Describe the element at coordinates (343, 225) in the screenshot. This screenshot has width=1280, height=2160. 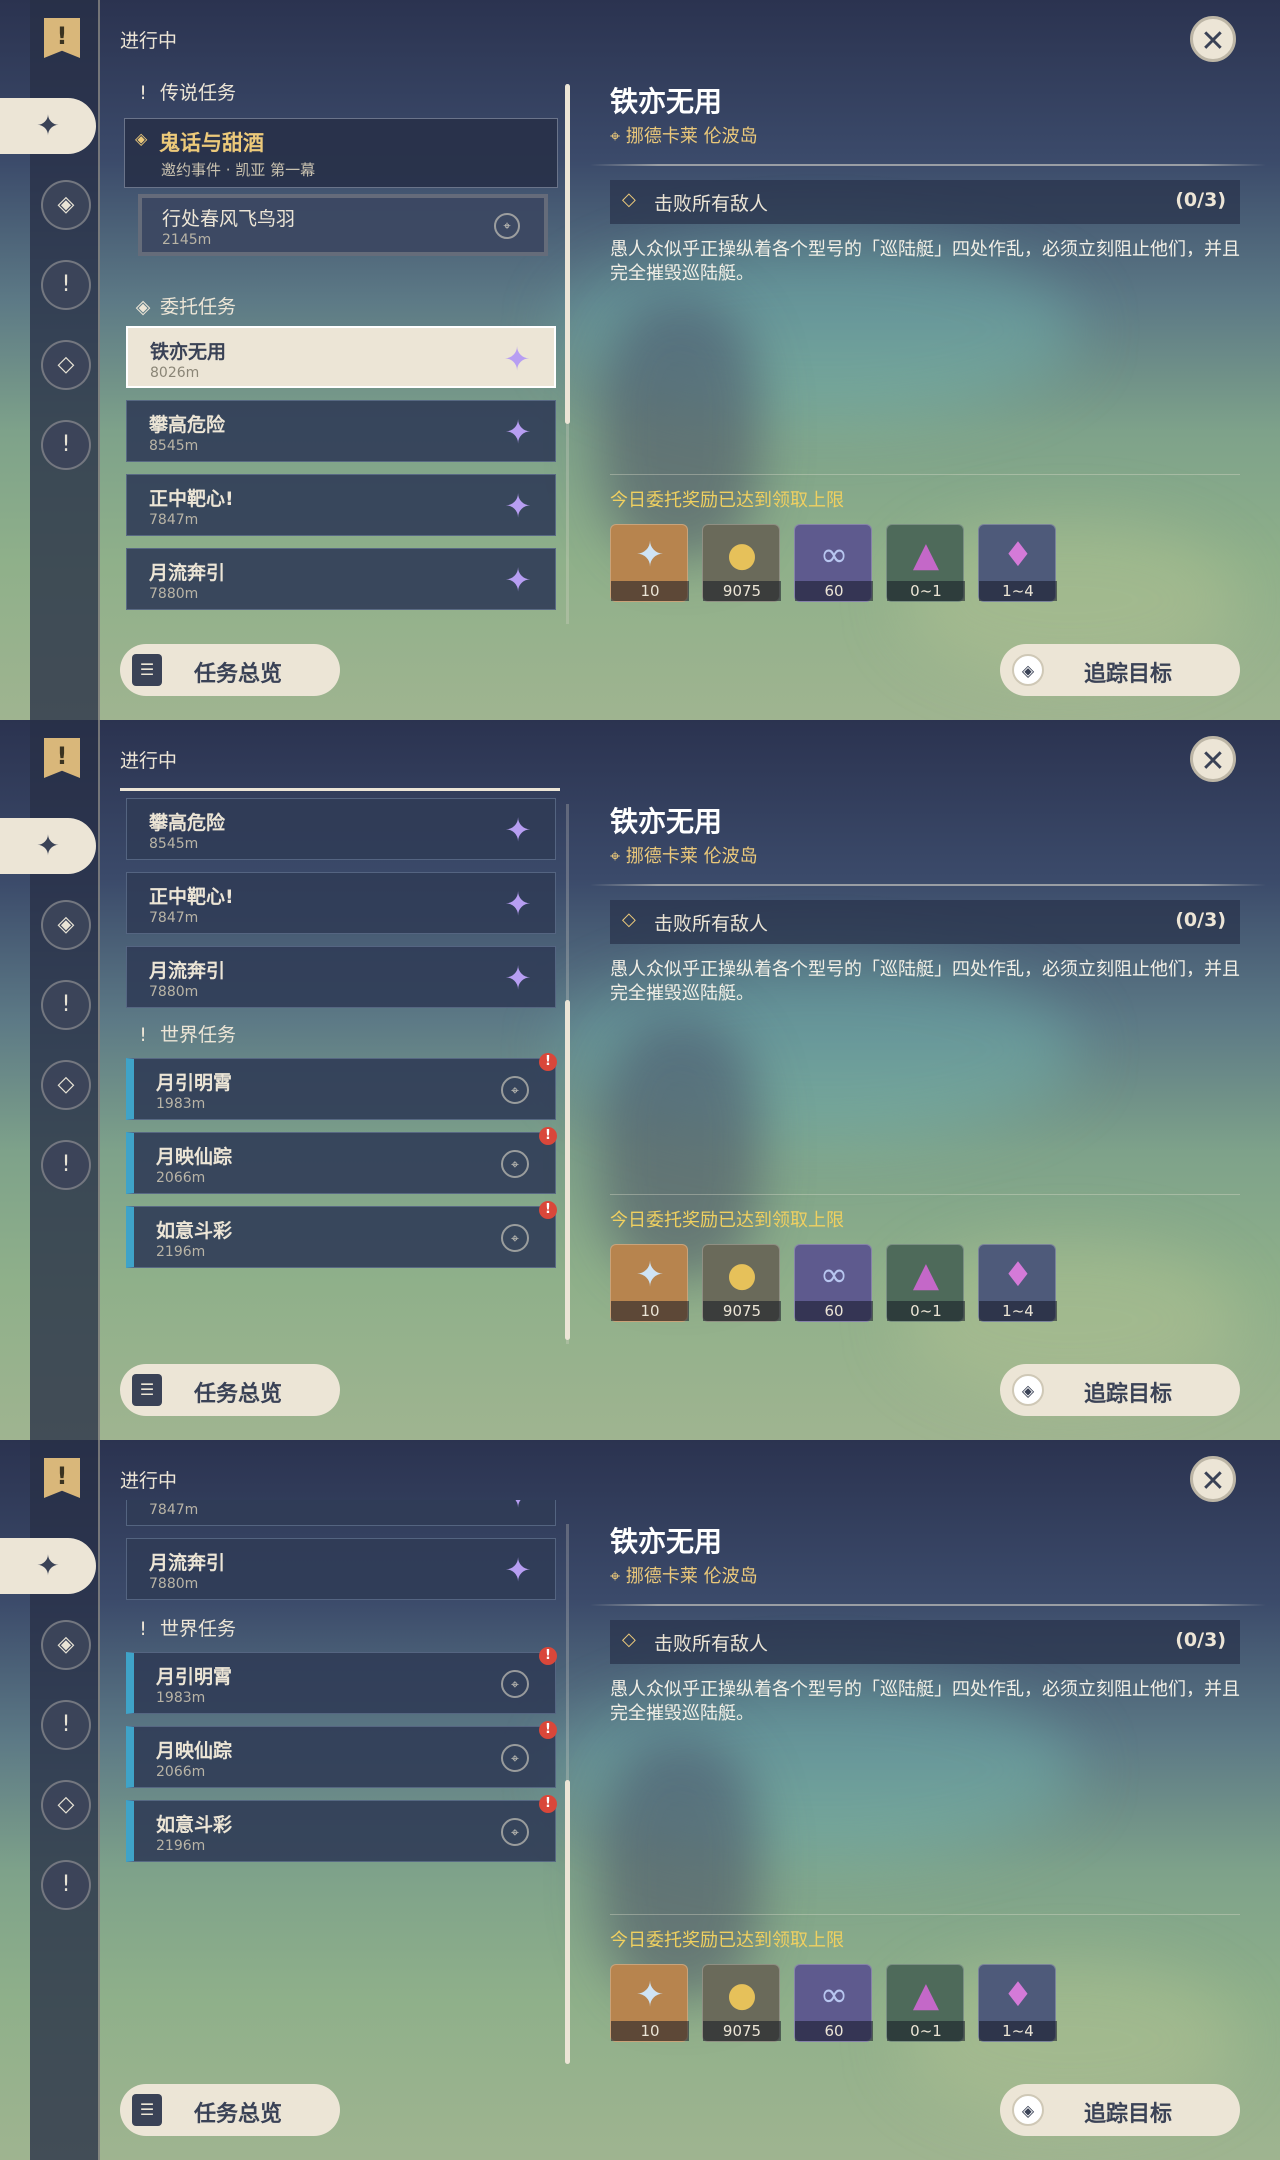
I see `legend-subquest-item: 行处春风飞鸟羽 2145m ⌖` at that location.